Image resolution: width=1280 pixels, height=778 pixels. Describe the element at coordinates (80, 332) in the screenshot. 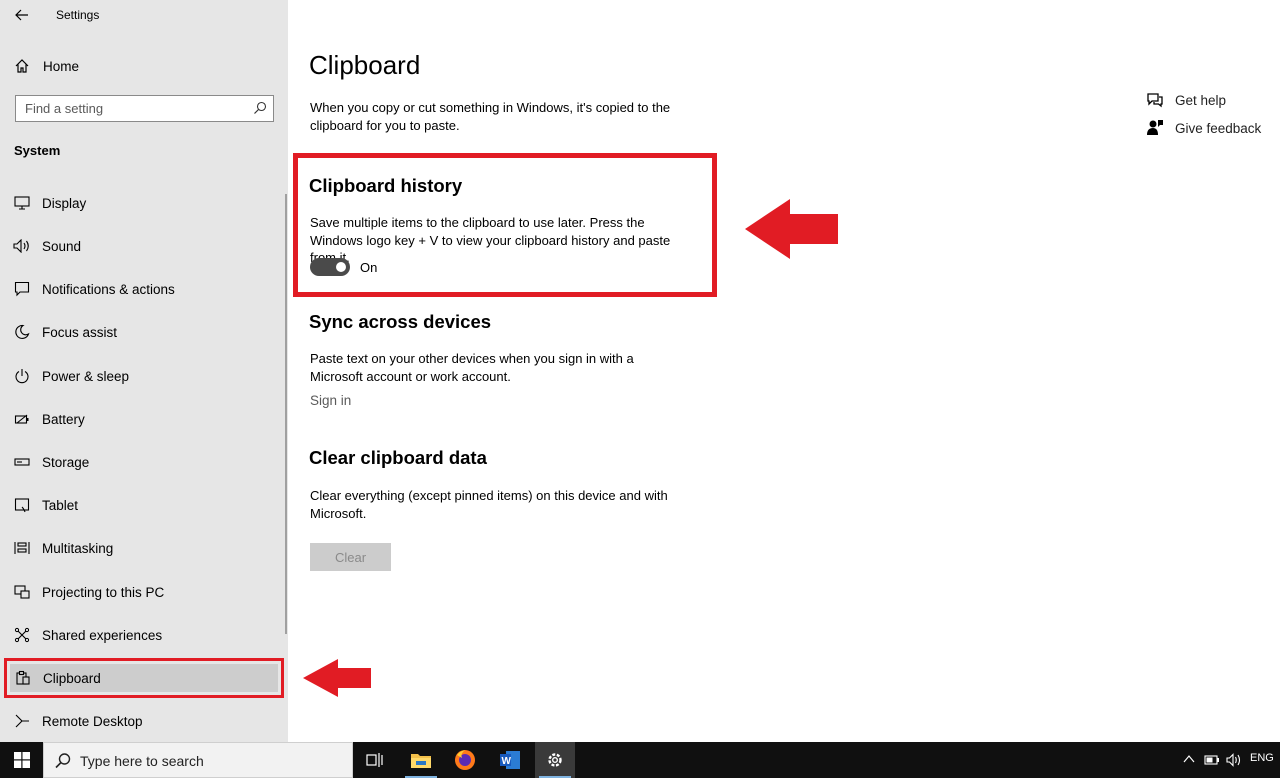

I see `sidebar-item-label: Focus assist` at that location.